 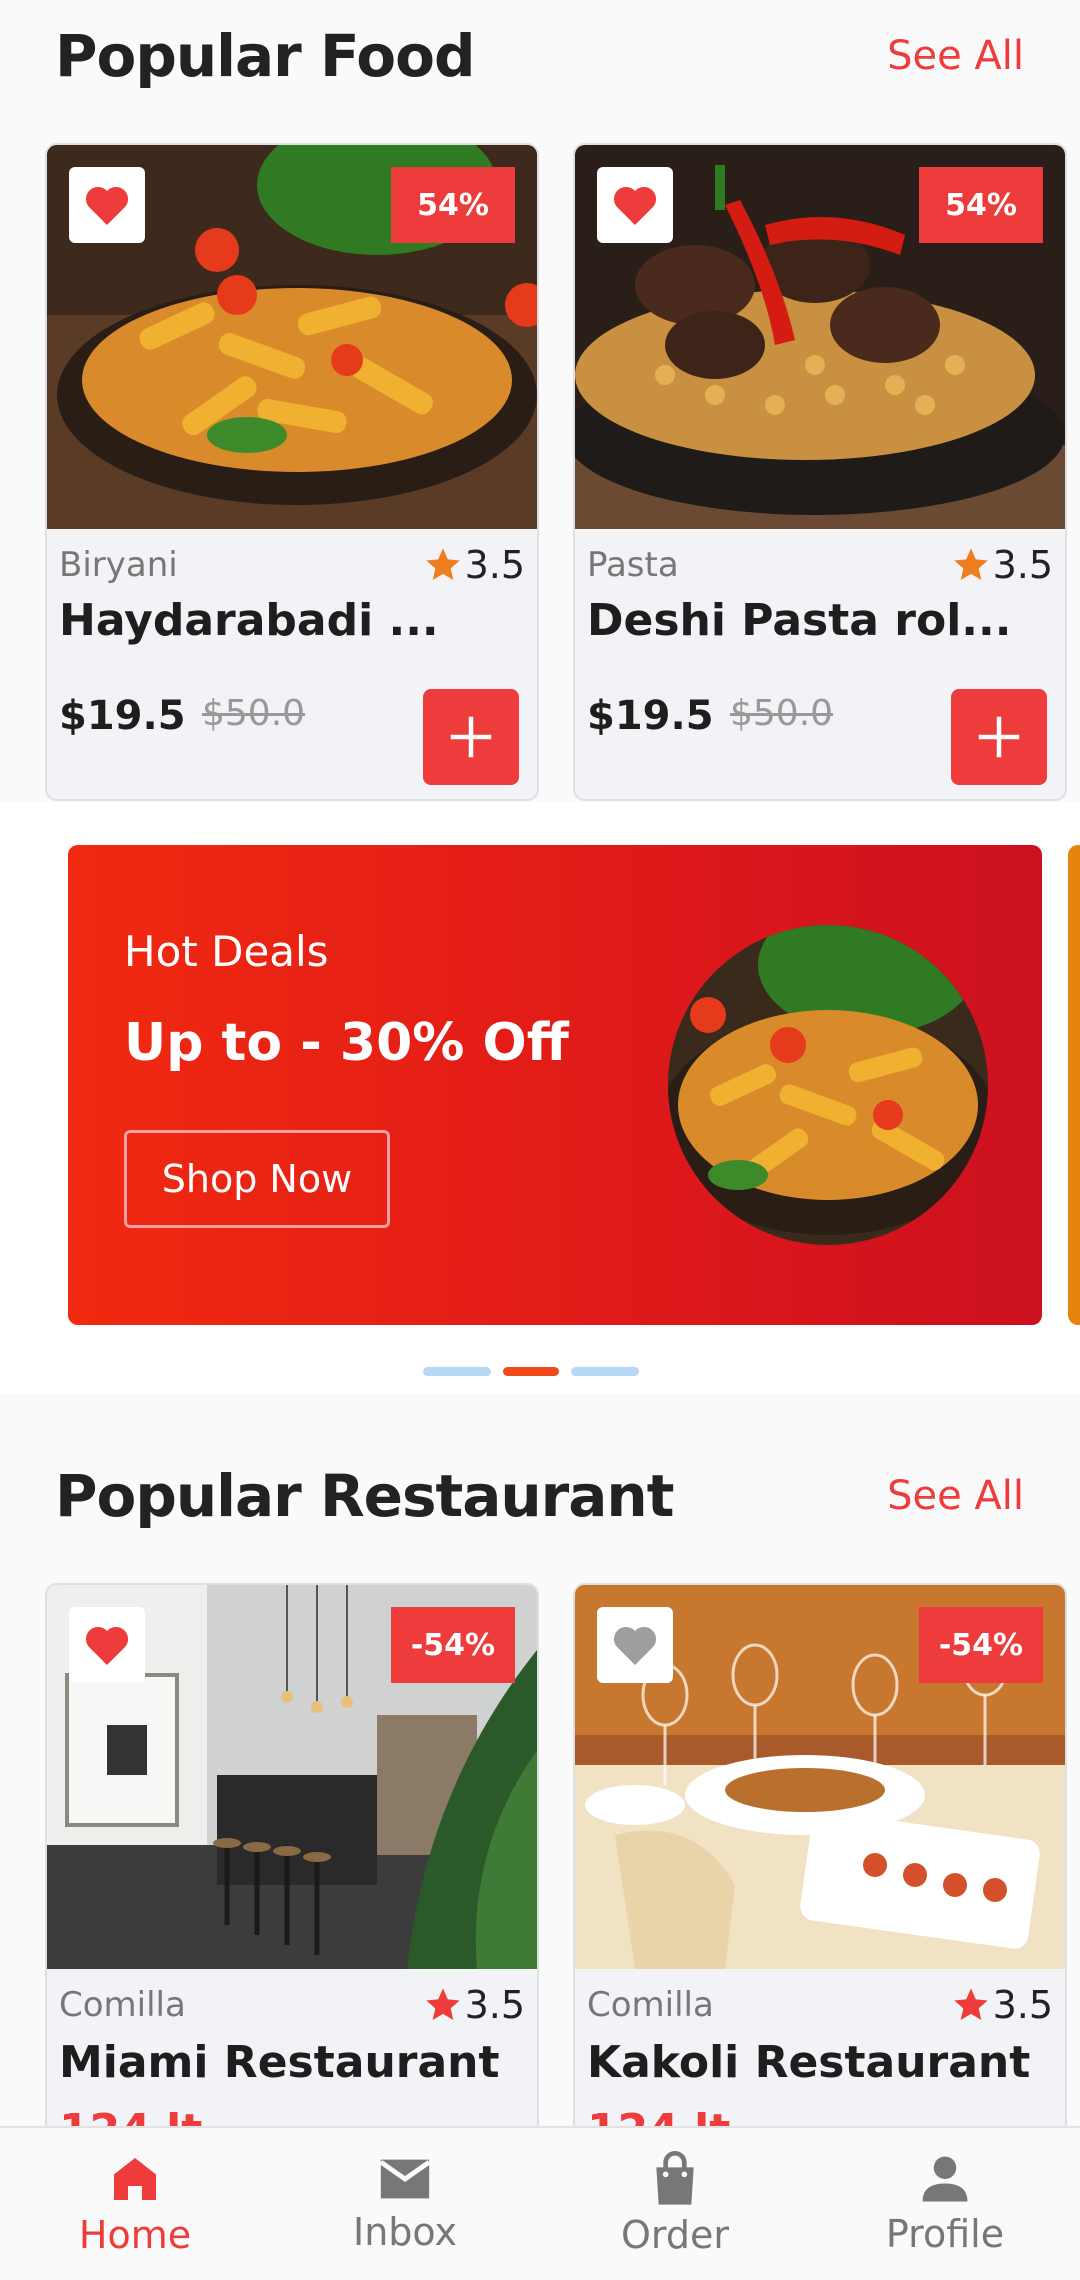 I want to click on shopping-bag-icon, so click(x=675, y=2178).